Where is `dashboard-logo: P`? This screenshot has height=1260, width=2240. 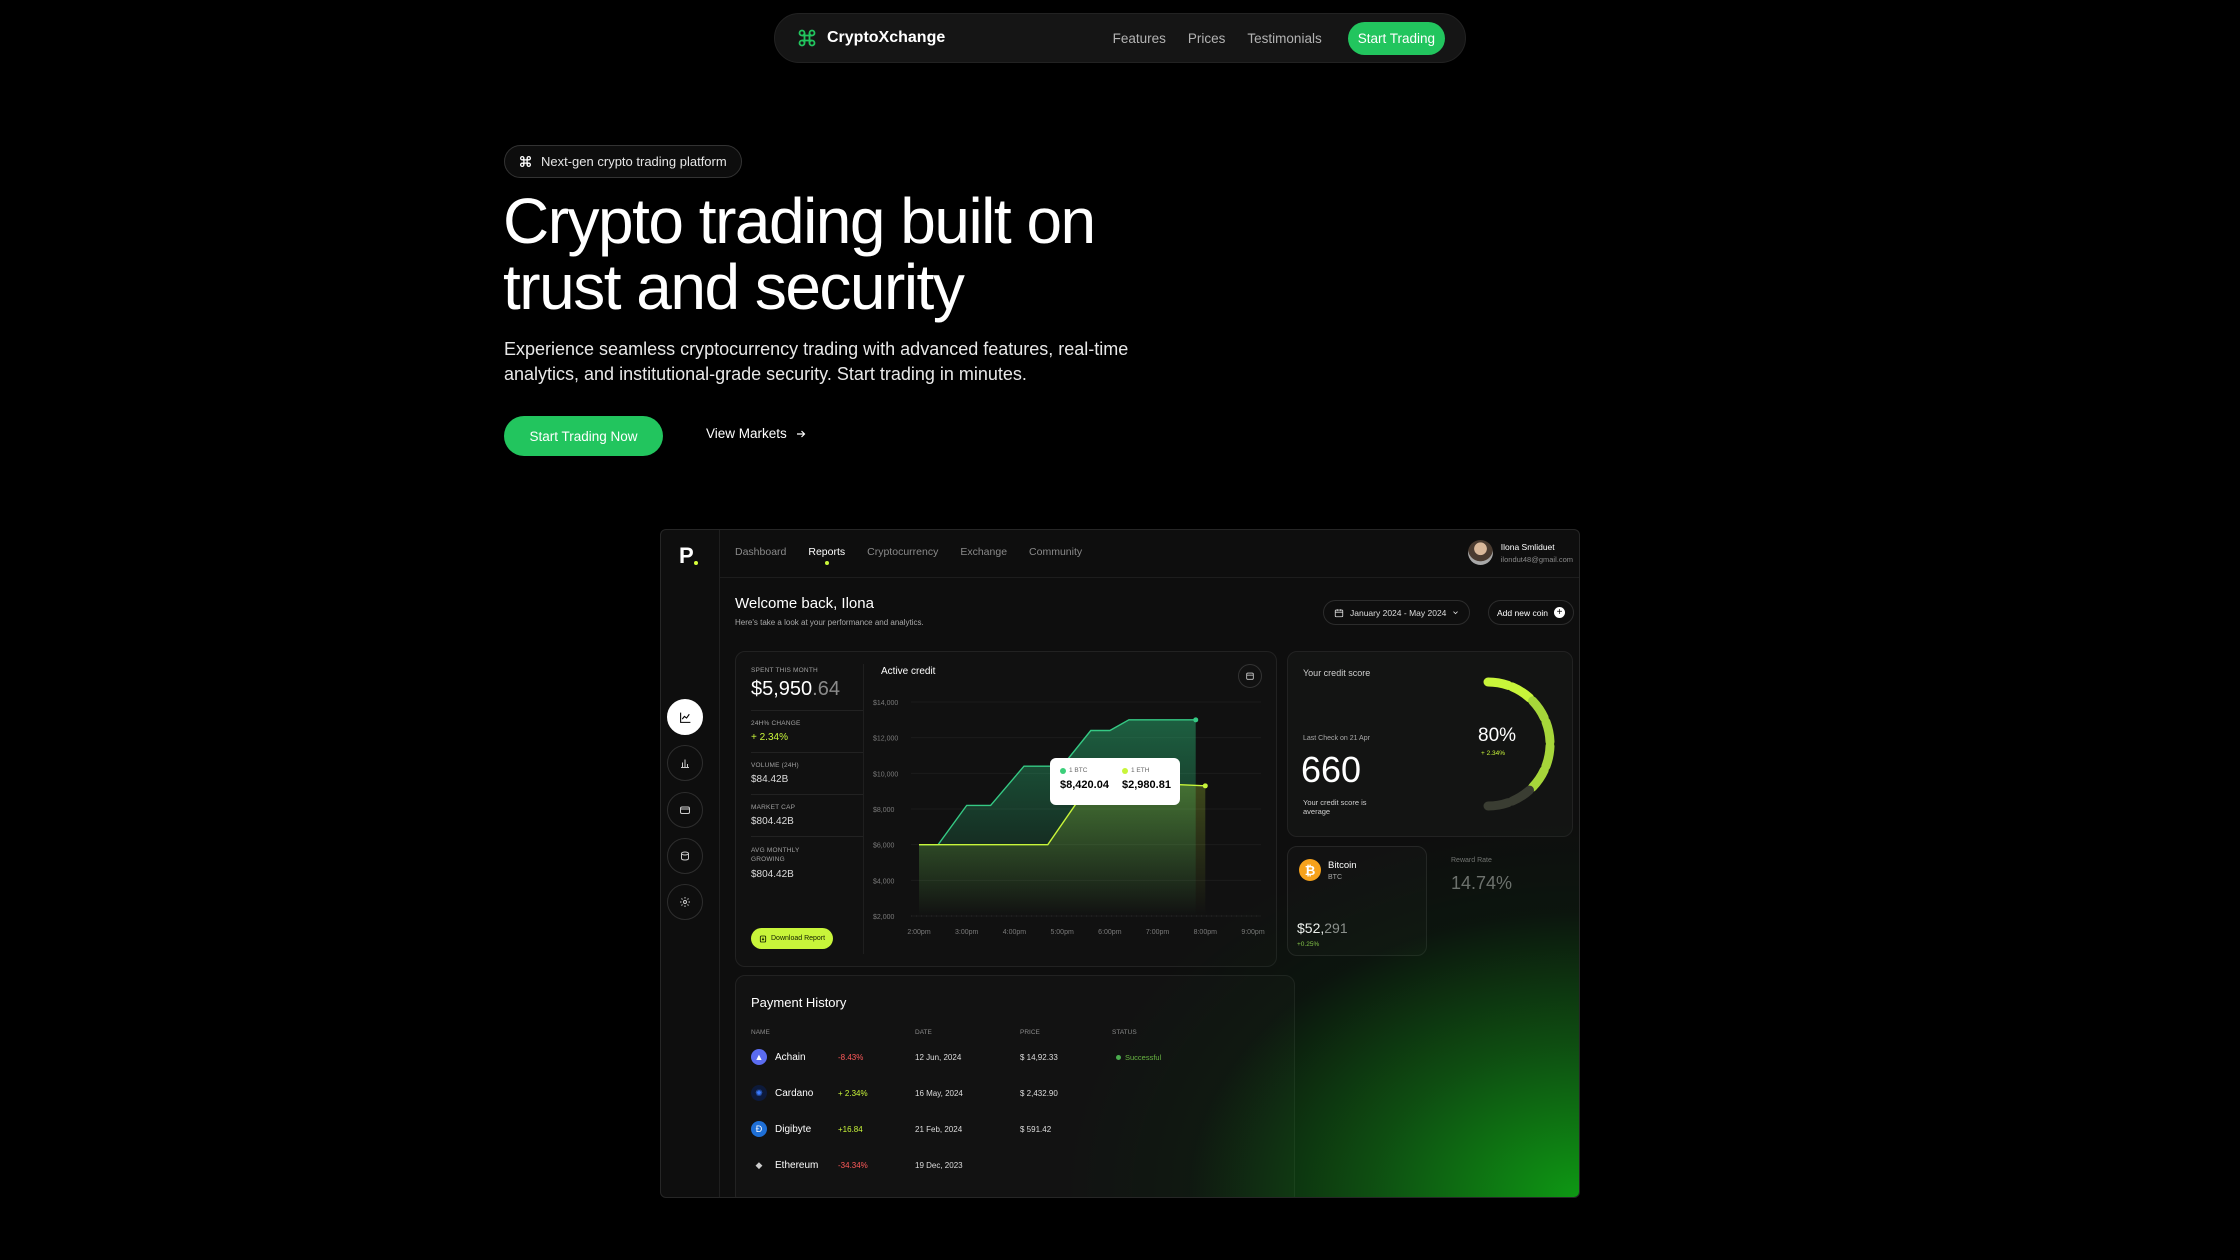 dashboard-logo: P is located at coordinates (688, 556).